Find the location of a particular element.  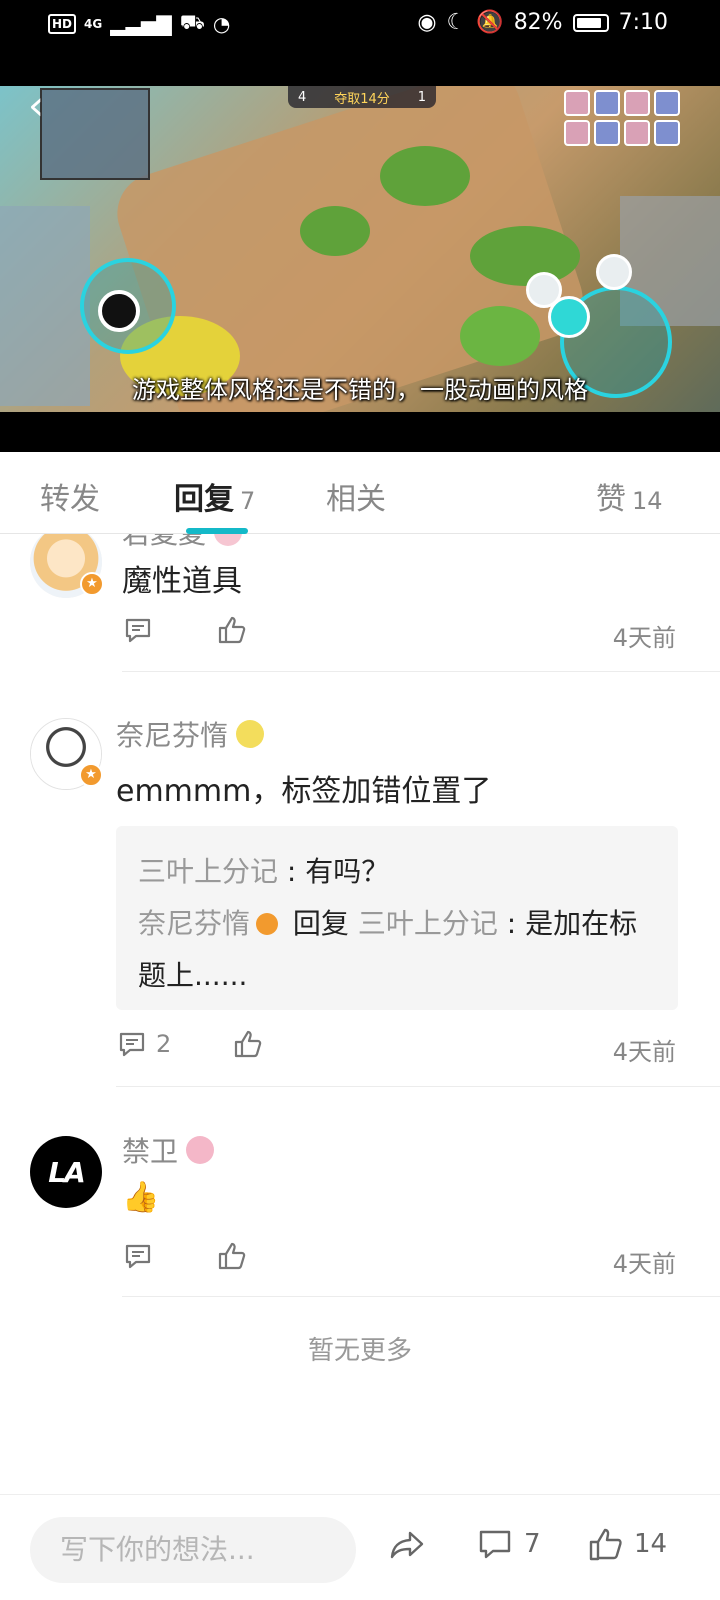

share-icon is located at coordinates (407, 1545).